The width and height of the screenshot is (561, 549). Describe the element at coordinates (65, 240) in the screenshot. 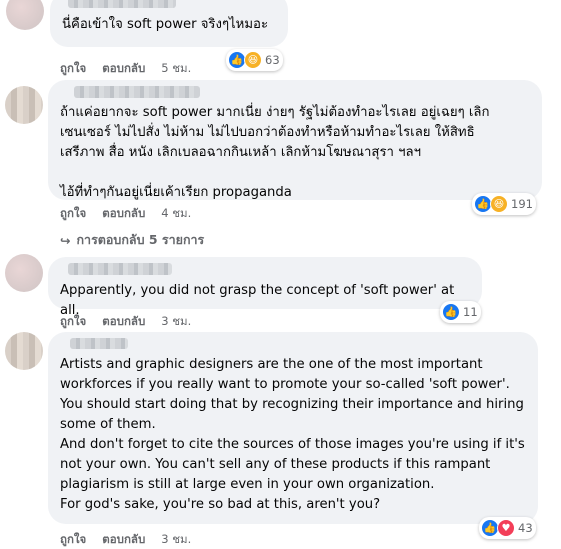

I see `reply-arrow-icon: ↪` at that location.